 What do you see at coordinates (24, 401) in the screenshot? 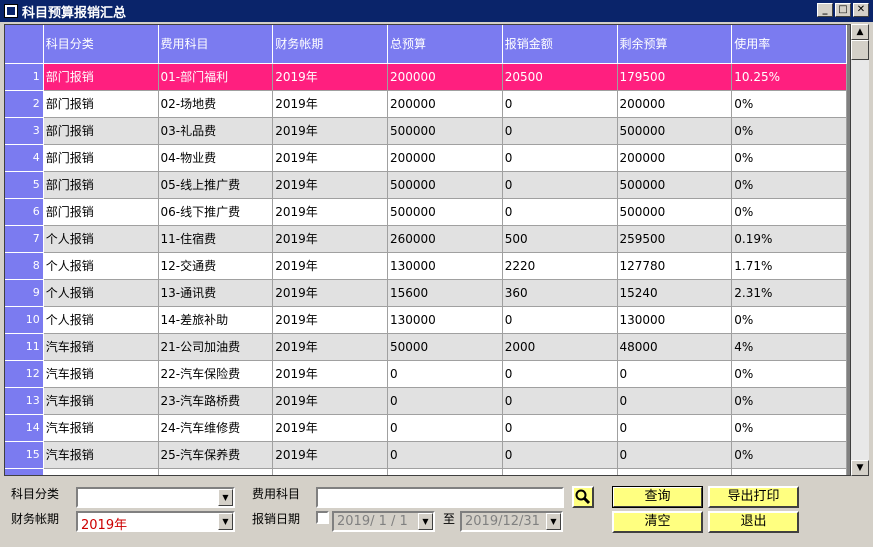
I see `row-number: 13` at bounding box center [24, 401].